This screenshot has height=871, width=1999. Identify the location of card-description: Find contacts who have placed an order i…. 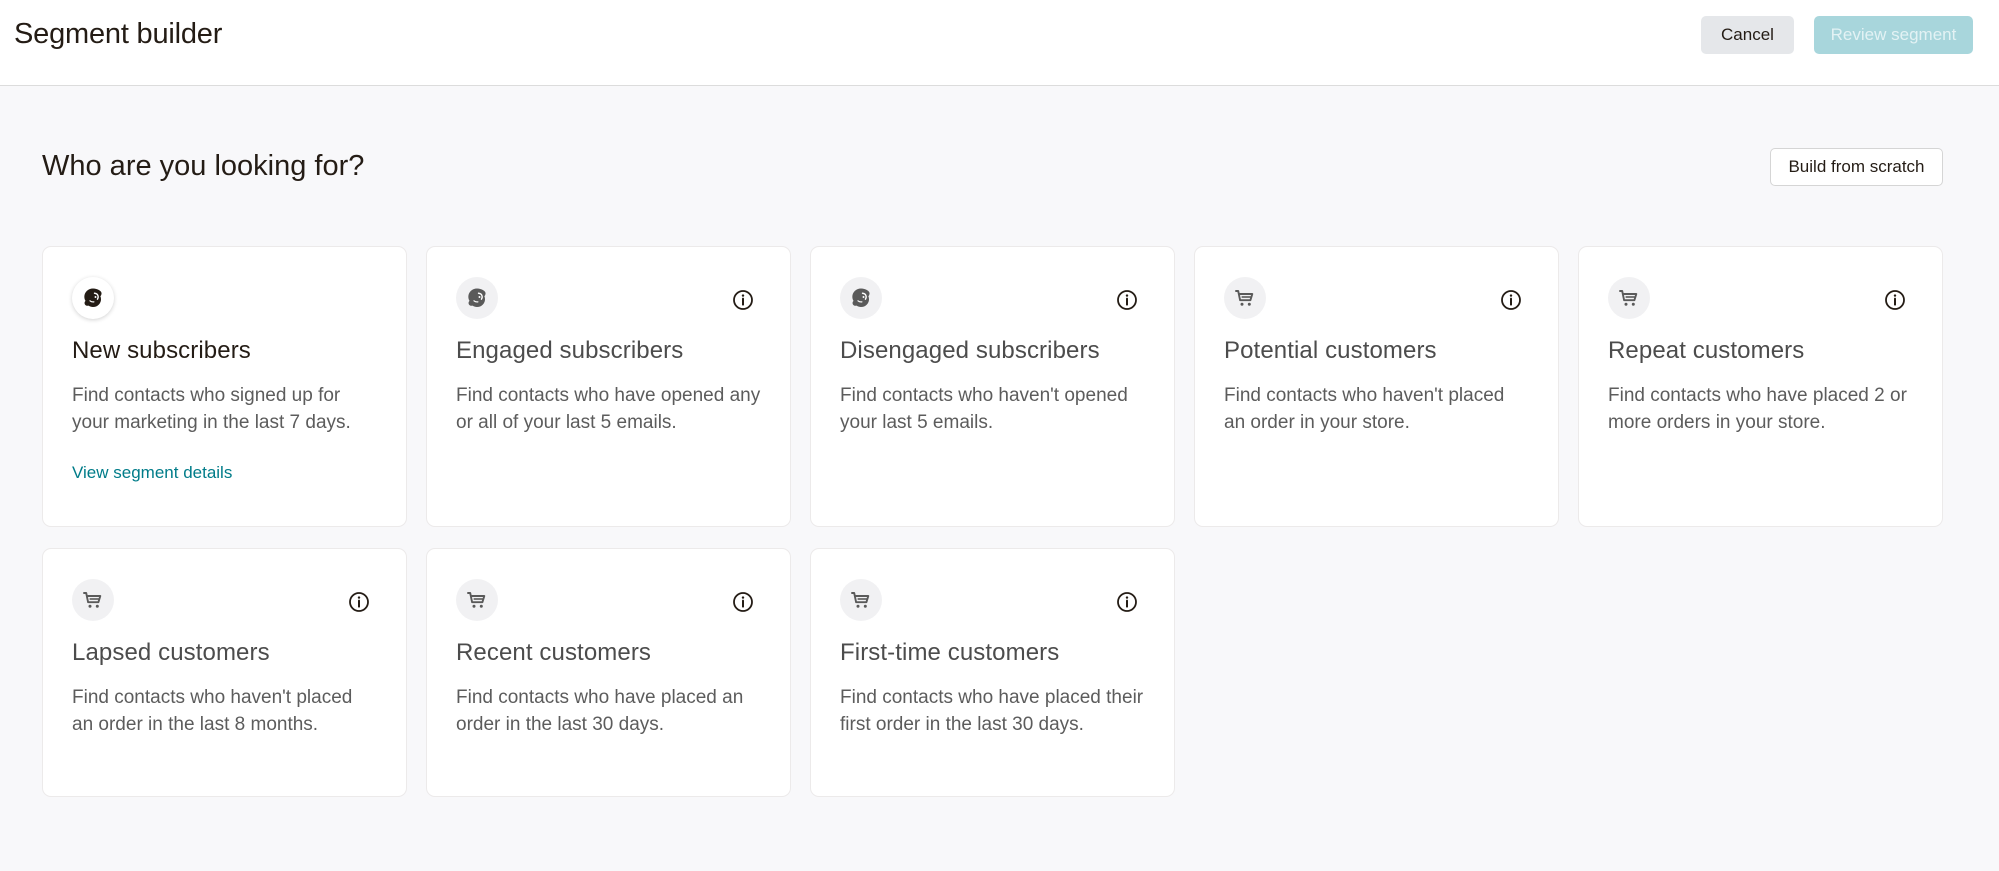
(600, 711).